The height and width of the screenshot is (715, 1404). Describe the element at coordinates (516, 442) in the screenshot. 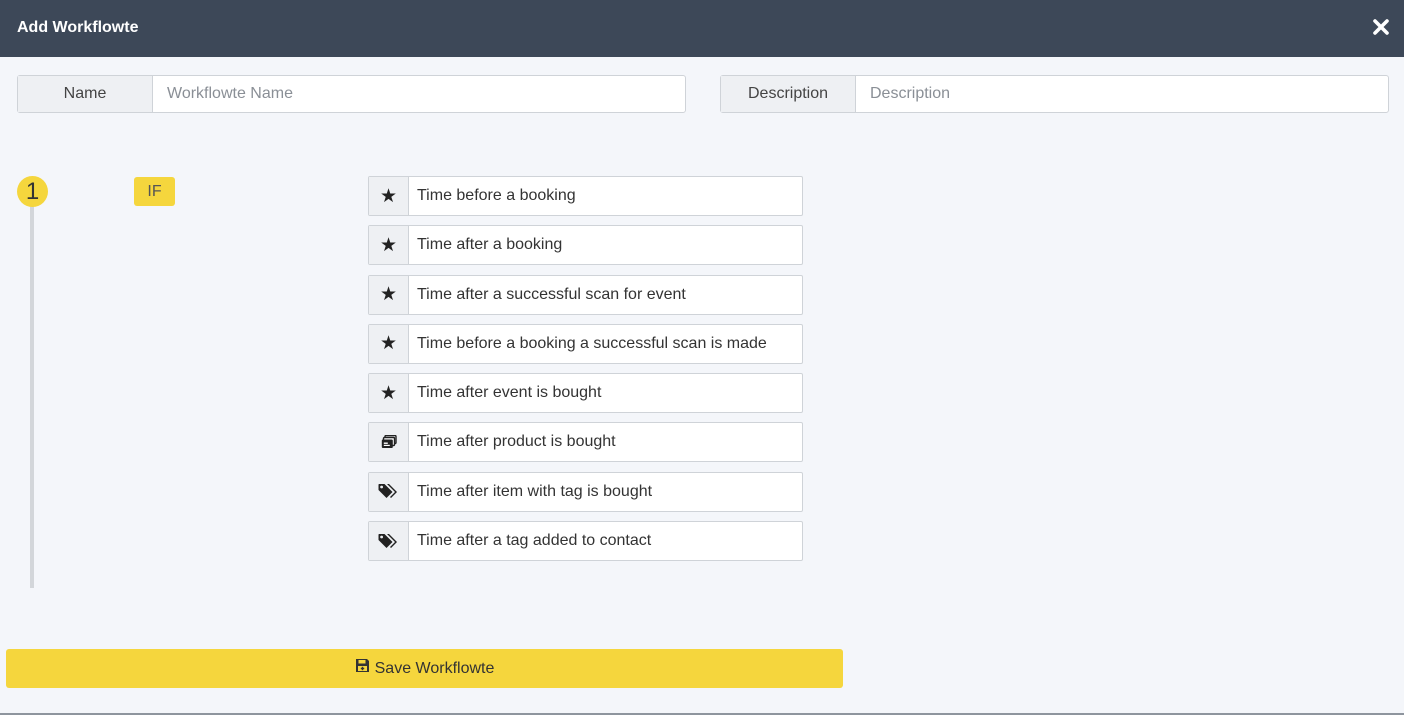

I see `trigger-label: Time after product is bought` at that location.